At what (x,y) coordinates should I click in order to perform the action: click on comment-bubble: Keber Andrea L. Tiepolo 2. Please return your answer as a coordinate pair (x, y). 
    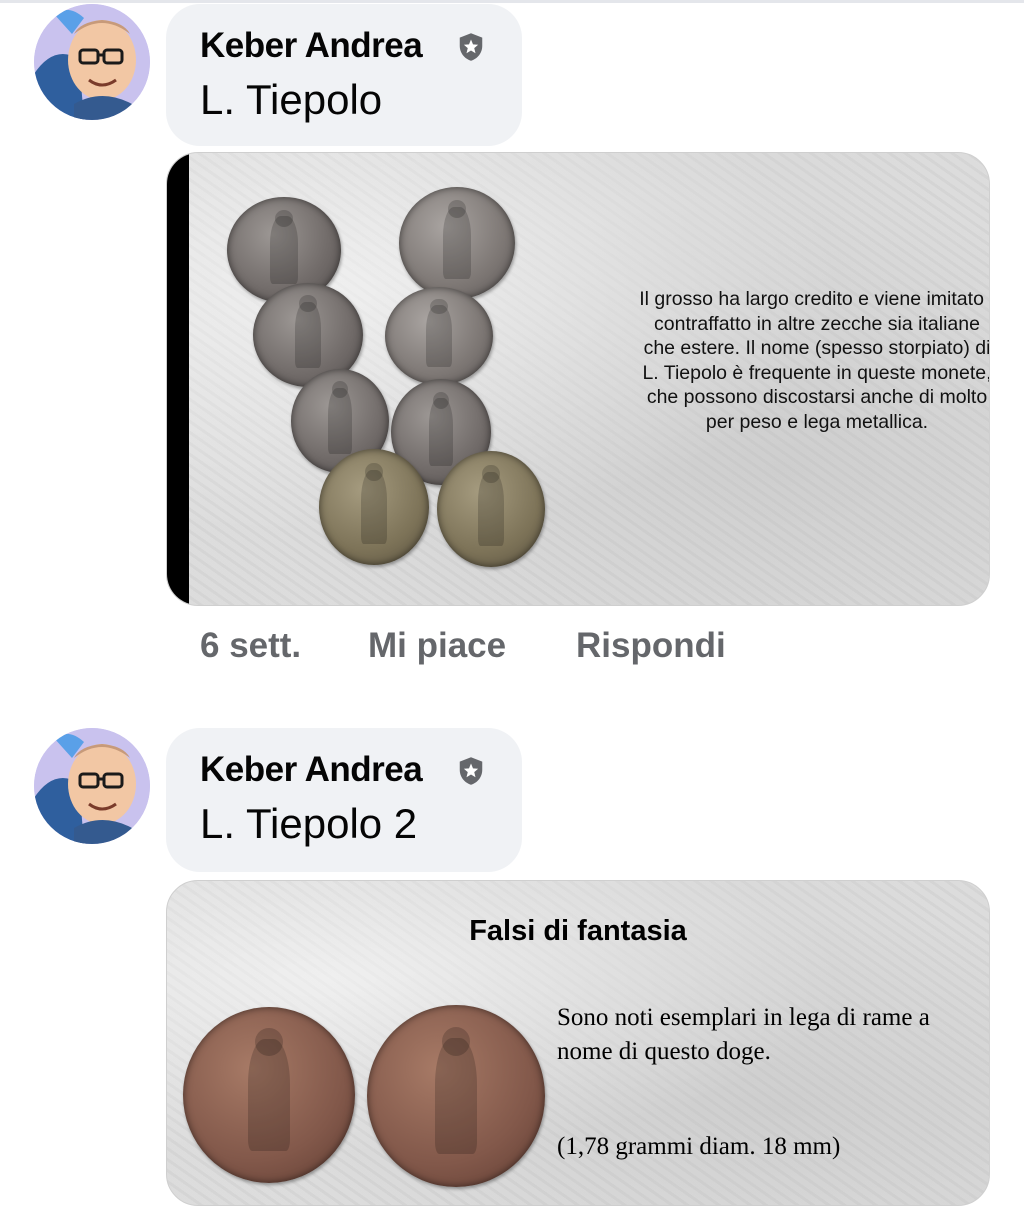
    Looking at the image, I should click on (344, 800).